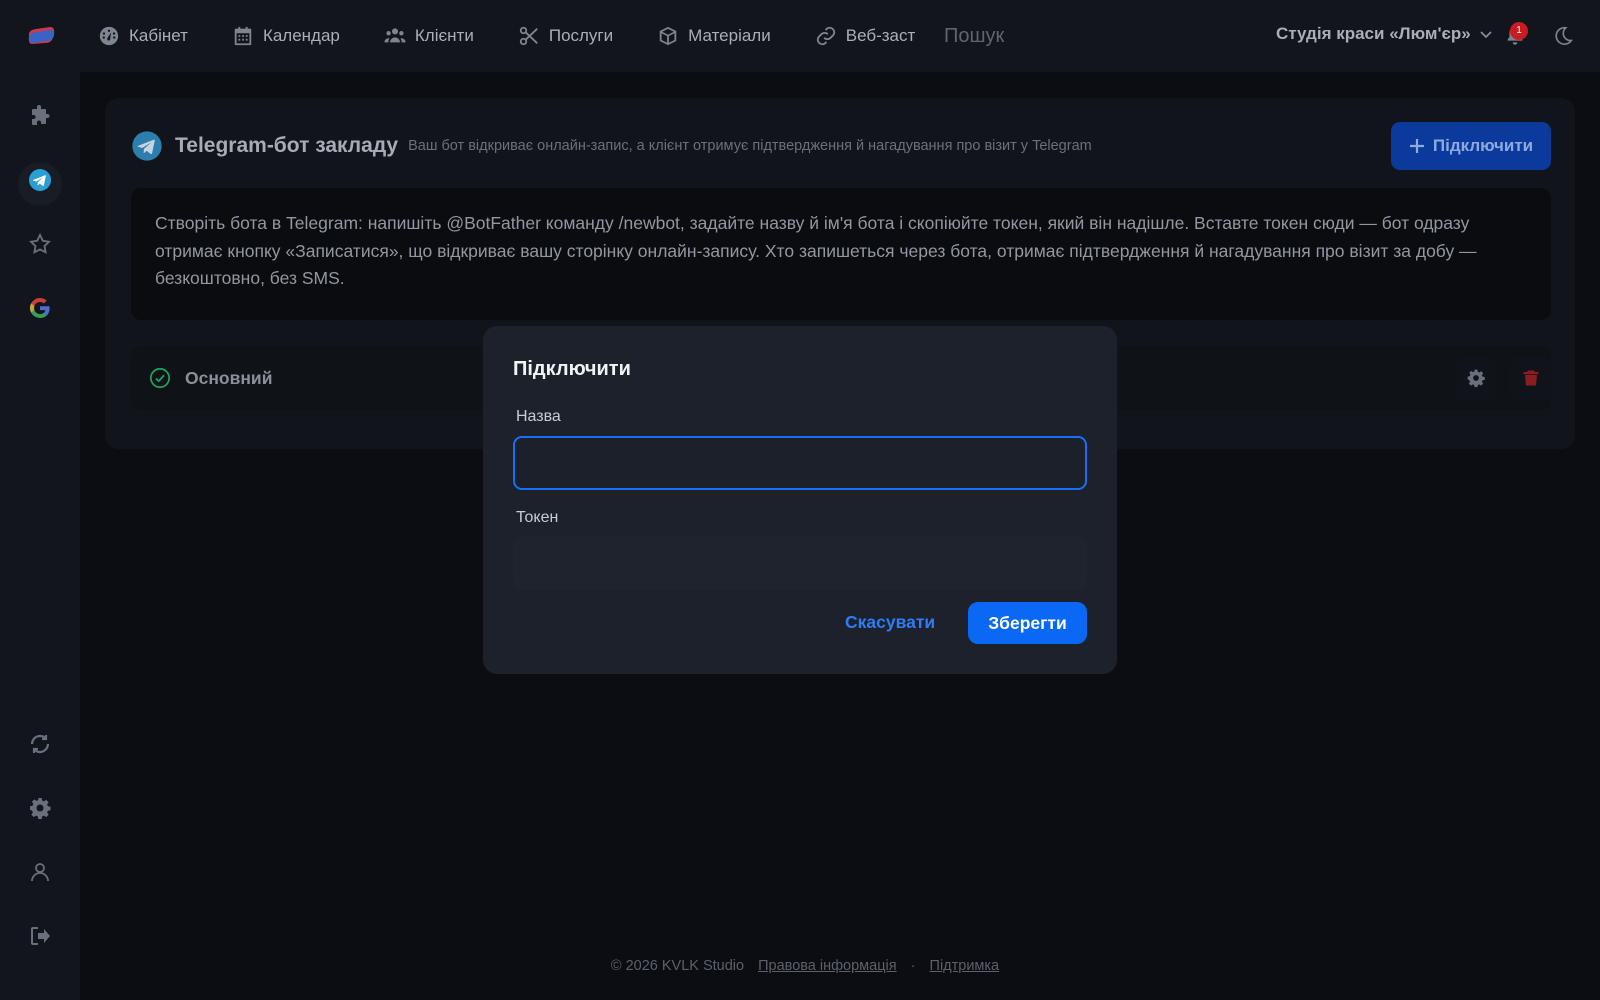  What do you see at coordinates (1486, 35) in the screenshot?
I see `chevron-down-icon` at bounding box center [1486, 35].